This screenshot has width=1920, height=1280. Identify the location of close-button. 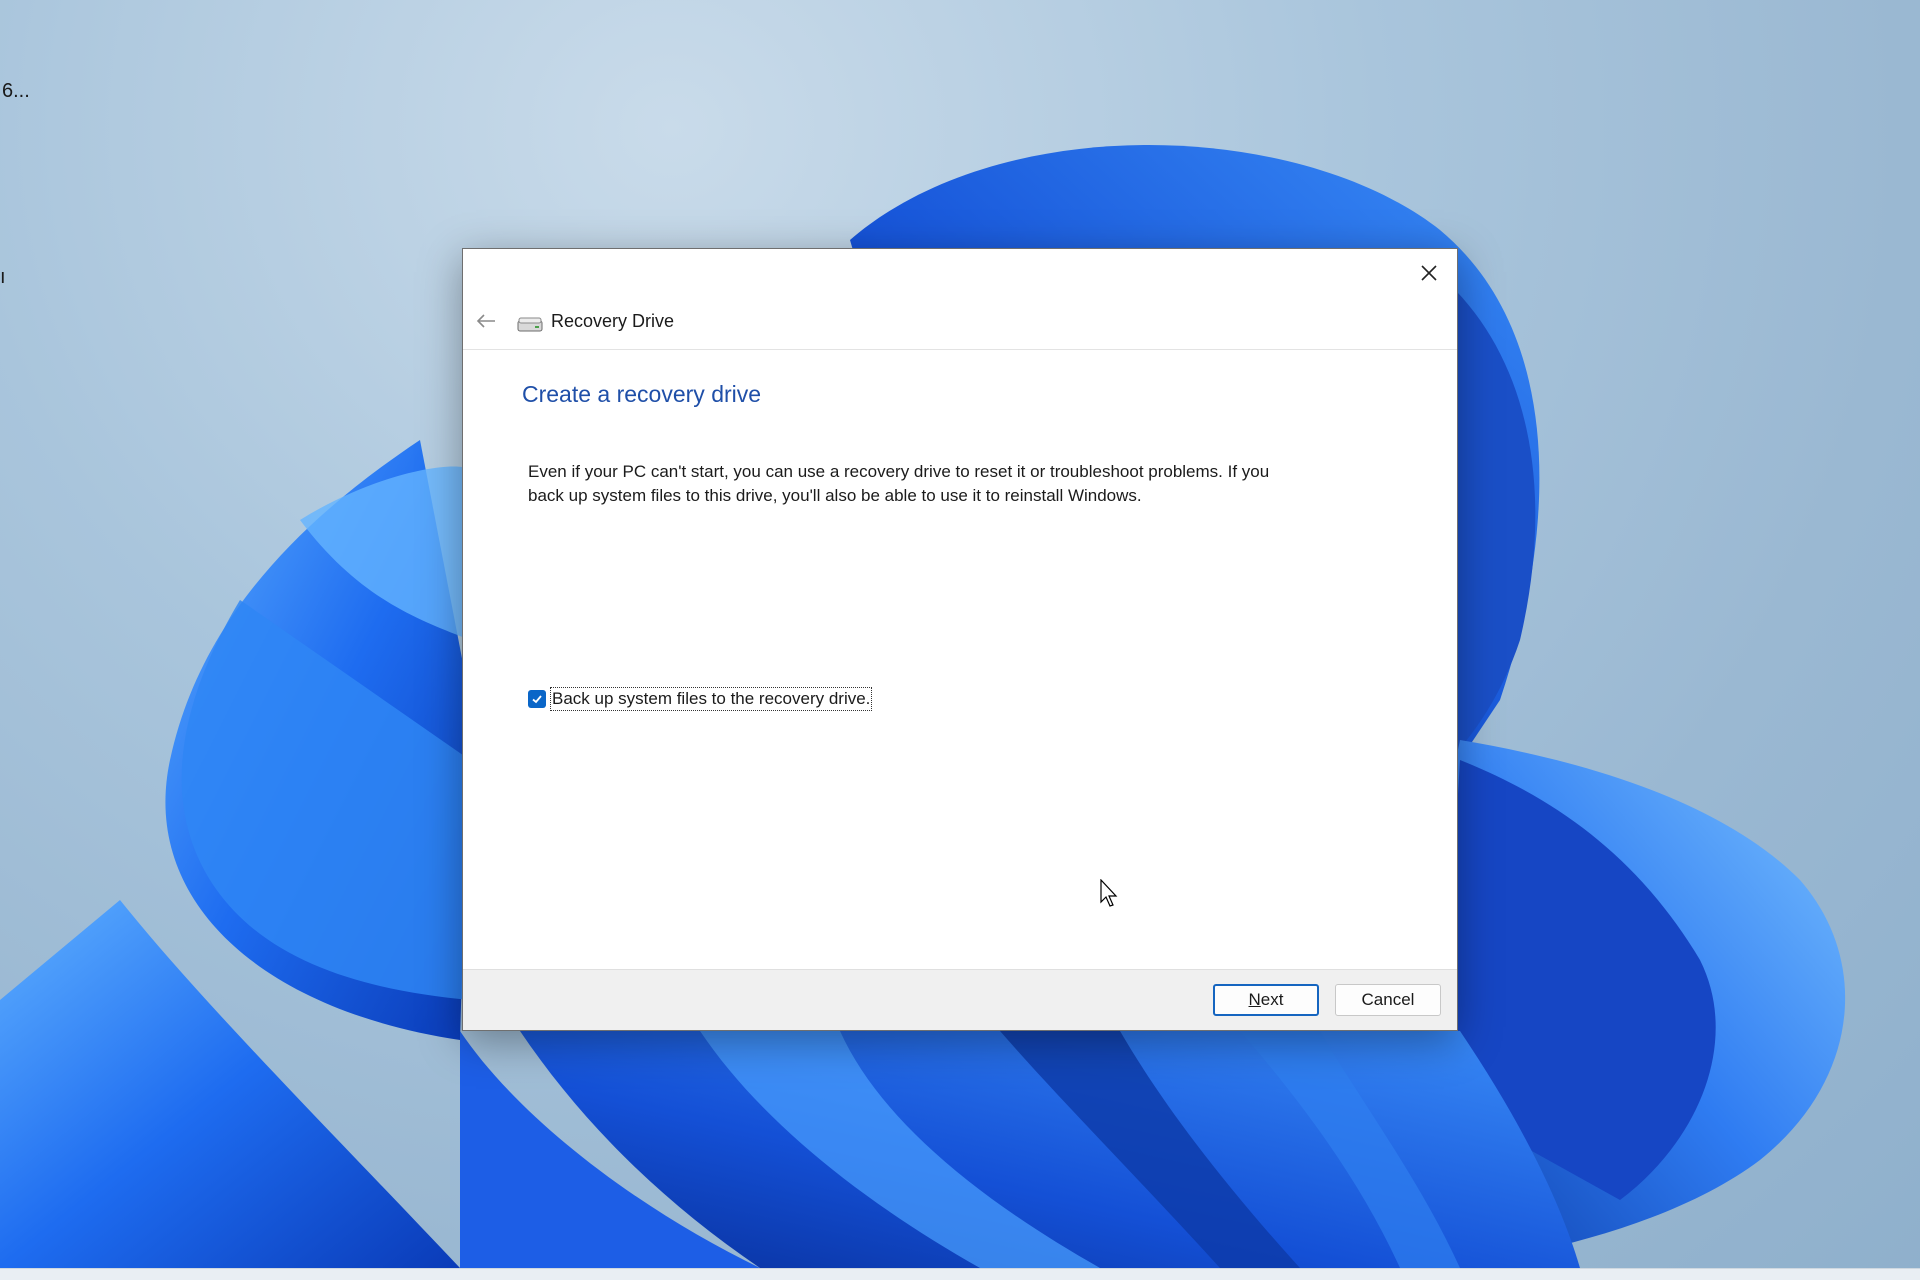
(1429, 273).